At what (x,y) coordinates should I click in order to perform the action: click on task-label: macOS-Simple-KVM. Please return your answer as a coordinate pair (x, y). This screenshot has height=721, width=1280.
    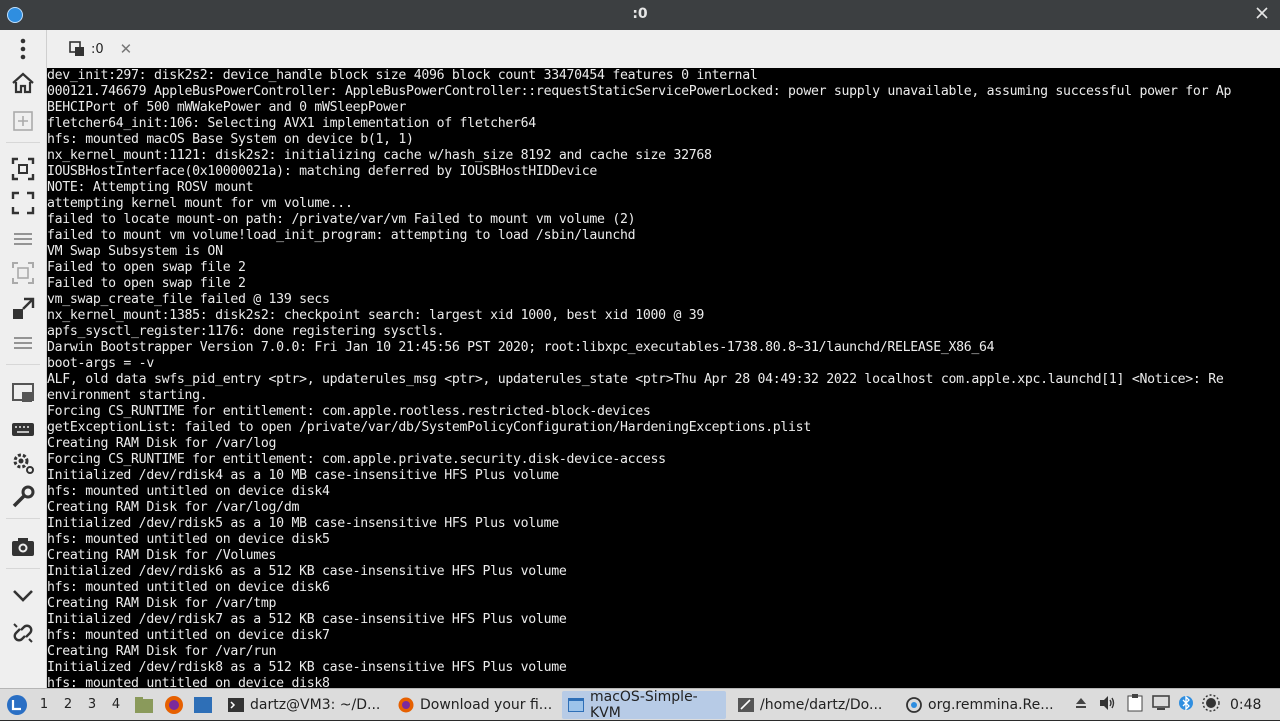
    Looking at the image, I should click on (644, 705).